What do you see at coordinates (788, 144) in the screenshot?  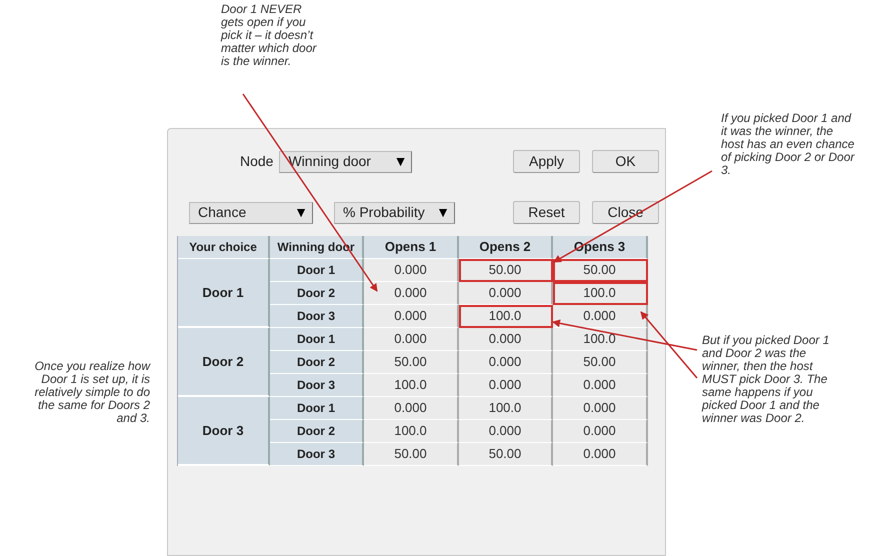 I see `callout-text: If you picked Door 1 and it was the winner, the host has an even chance of picking Door 2 or Door 3.` at bounding box center [788, 144].